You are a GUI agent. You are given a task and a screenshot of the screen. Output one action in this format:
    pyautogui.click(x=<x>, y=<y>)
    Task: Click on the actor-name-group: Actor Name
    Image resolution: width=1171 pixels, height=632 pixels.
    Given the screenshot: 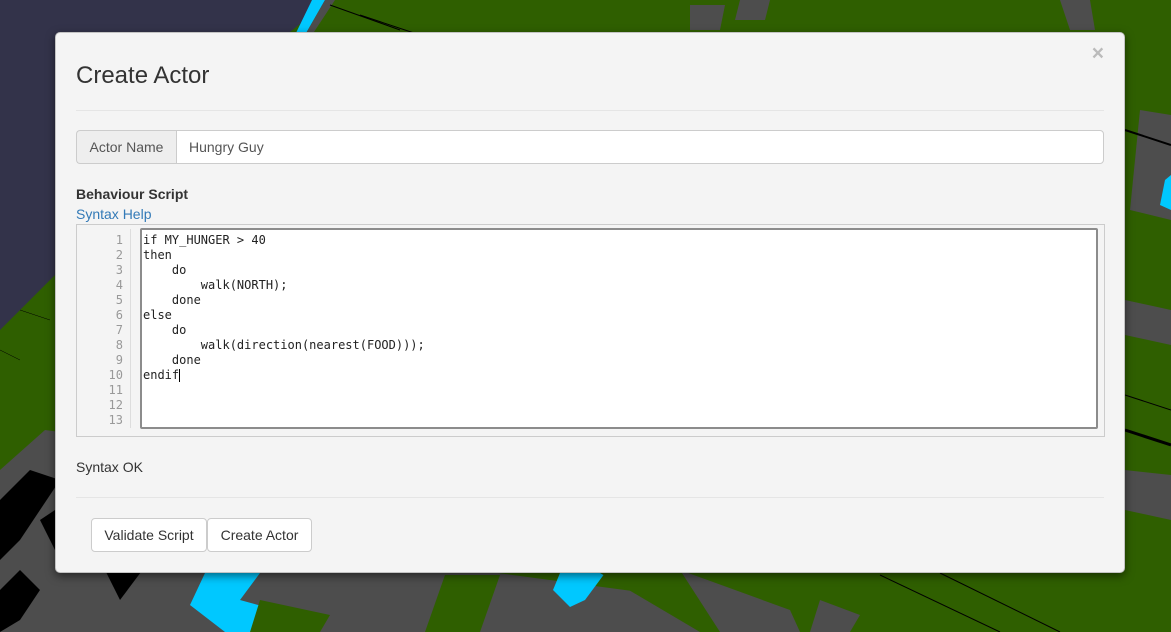 What is the action you would take?
    pyautogui.click(x=590, y=147)
    